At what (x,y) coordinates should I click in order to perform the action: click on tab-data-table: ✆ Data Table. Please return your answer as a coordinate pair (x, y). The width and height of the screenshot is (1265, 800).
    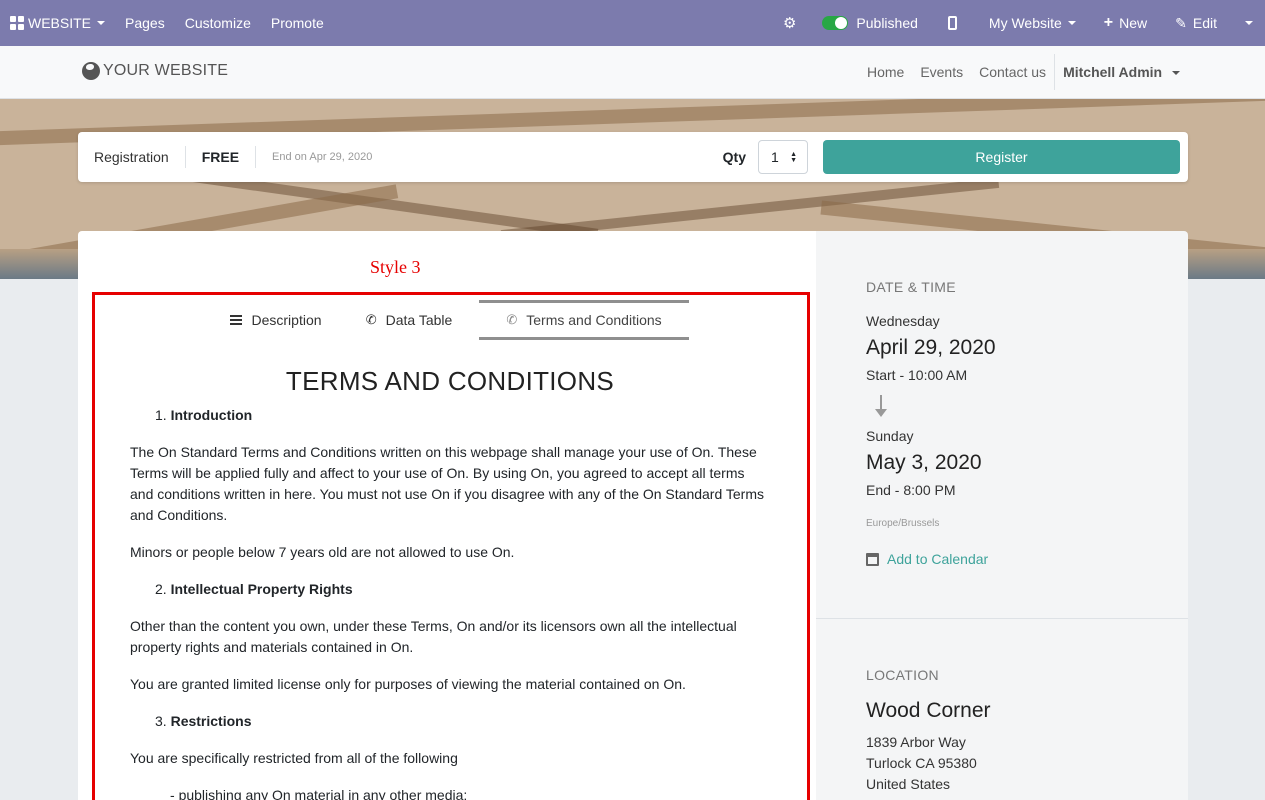
    Looking at the image, I should click on (409, 320).